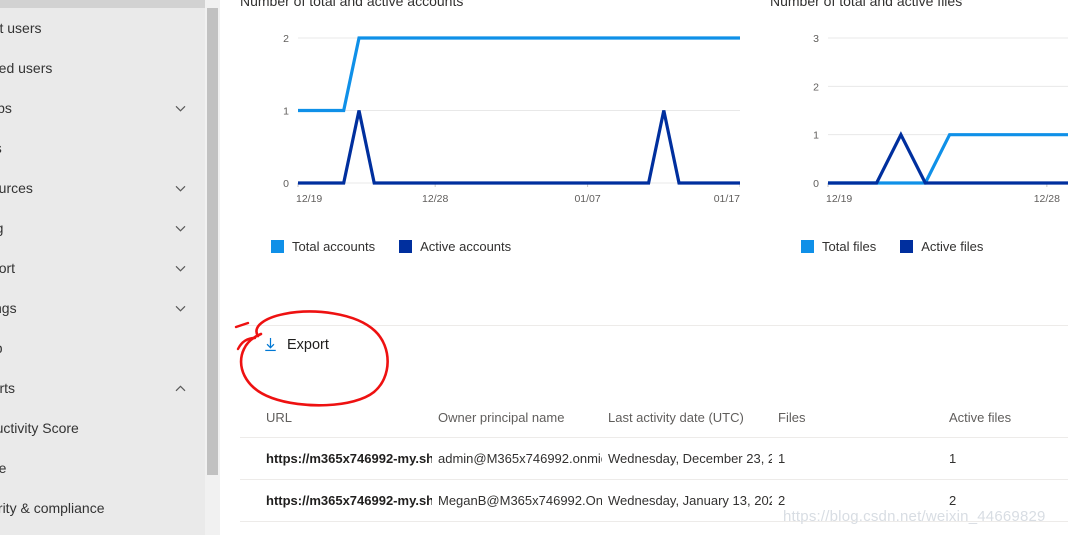 Image resolution: width=1068 pixels, height=535 pixels. What do you see at coordinates (1, 228) in the screenshot?
I see `sidebar-item-label: Billing` at bounding box center [1, 228].